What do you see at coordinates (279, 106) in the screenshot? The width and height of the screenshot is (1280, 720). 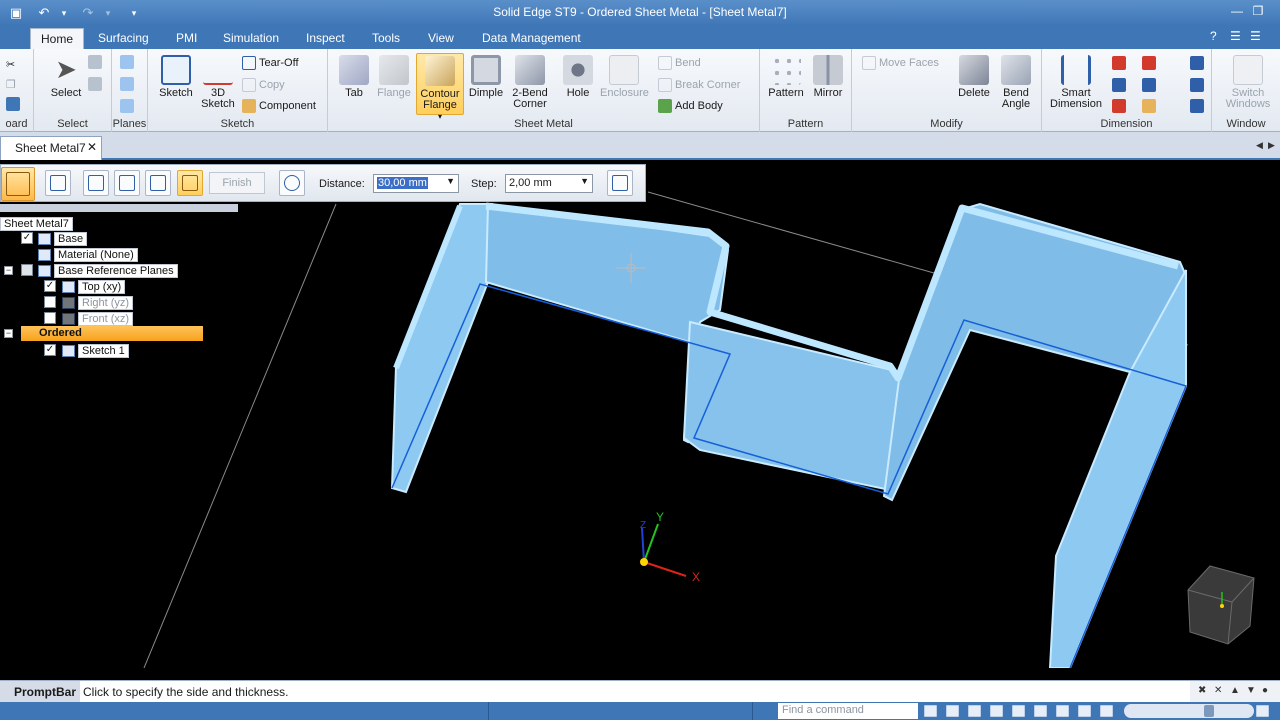 I see `component-button: Component` at bounding box center [279, 106].